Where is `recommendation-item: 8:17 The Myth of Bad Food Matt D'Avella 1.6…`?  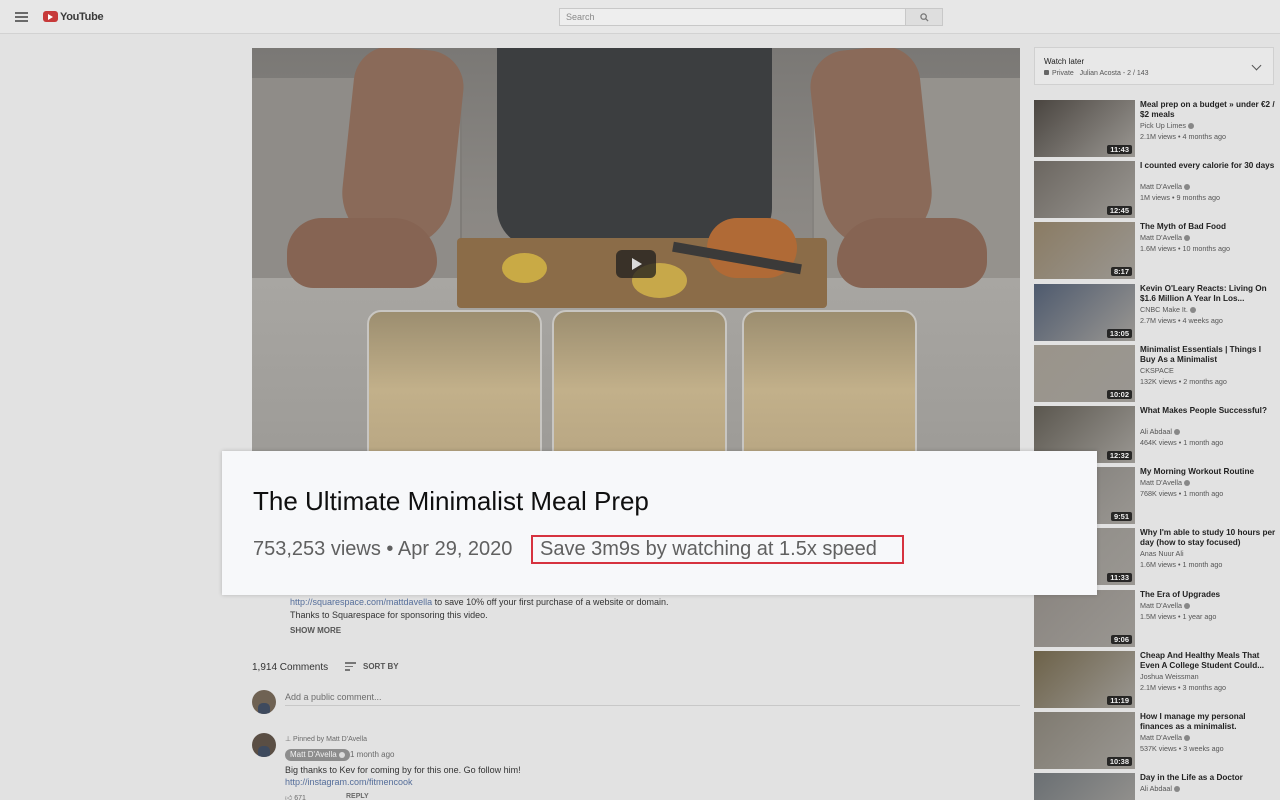 recommendation-item: 8:17 The Myth of Bad Food Matt D'Avella 1.6… is located at coordinates (1156, 250).